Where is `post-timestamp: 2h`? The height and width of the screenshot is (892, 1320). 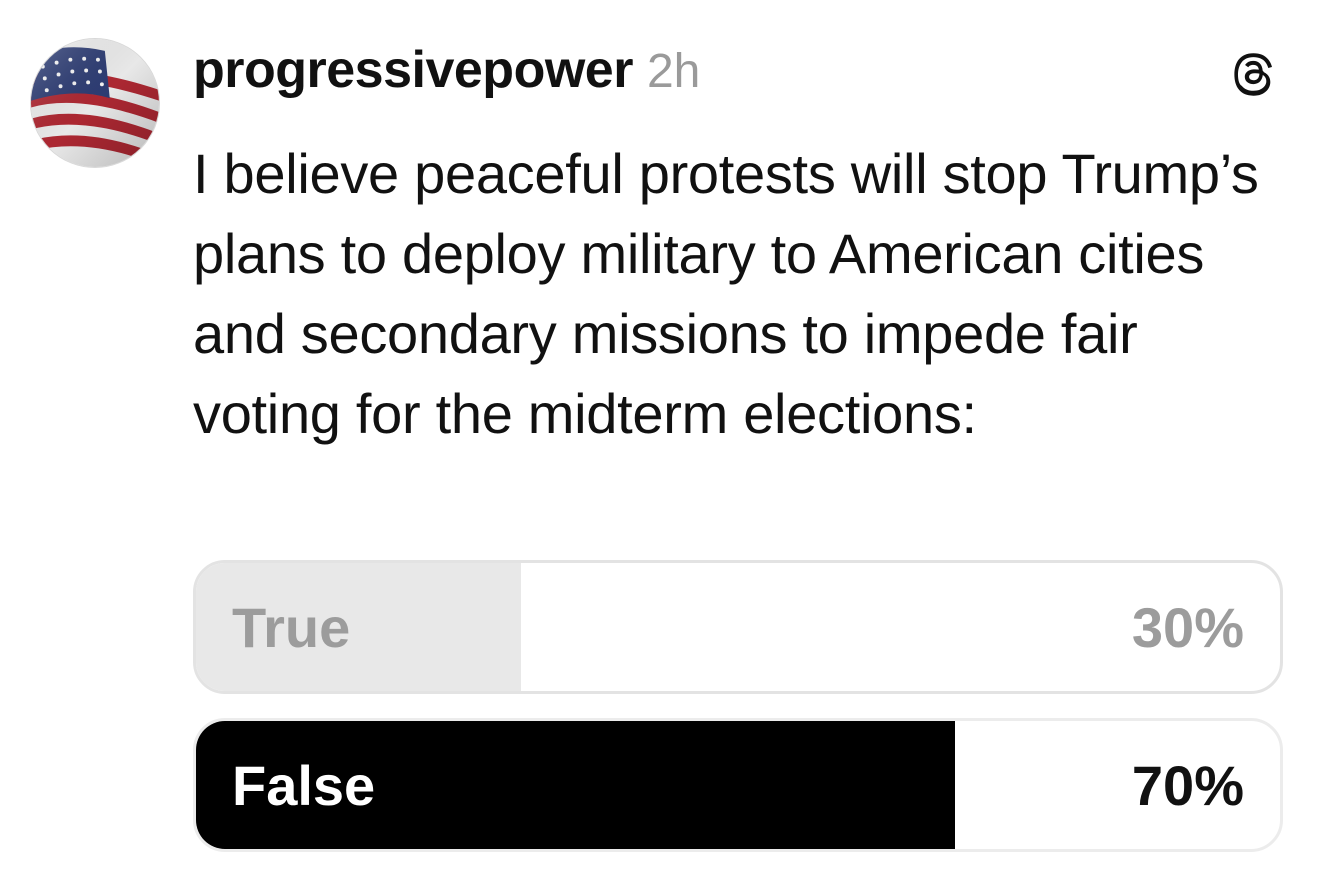
post-timestamp: 2h is located at coordinates (673, 71).